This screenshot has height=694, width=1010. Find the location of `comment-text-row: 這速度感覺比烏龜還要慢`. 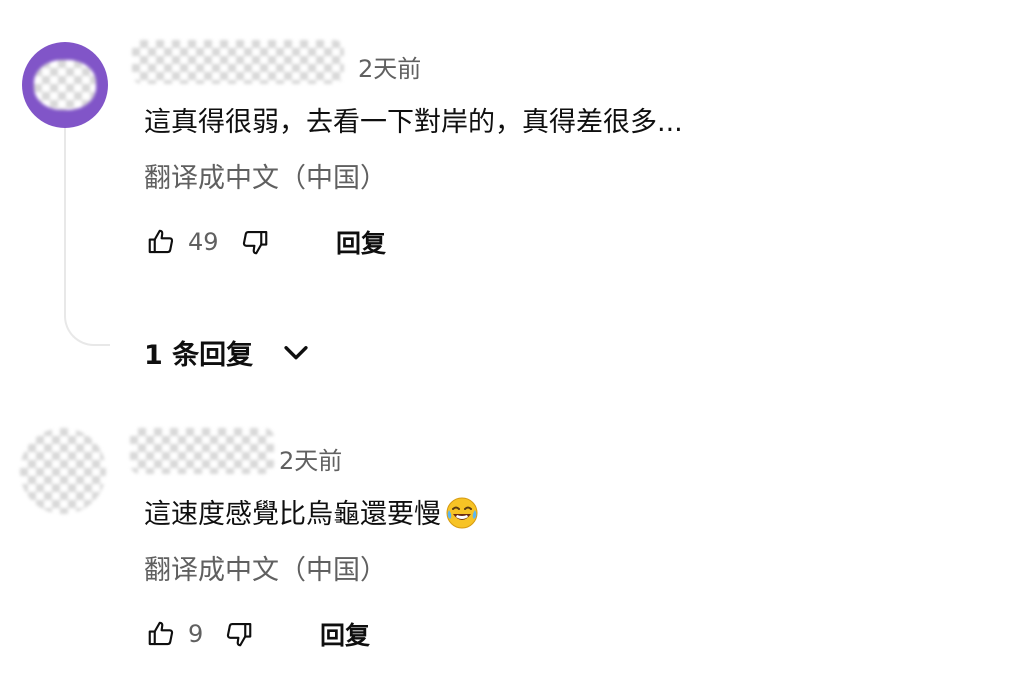

comment-text-row: 這速度感覺比烏龜還要慢 is located at coordinates (311, 511).